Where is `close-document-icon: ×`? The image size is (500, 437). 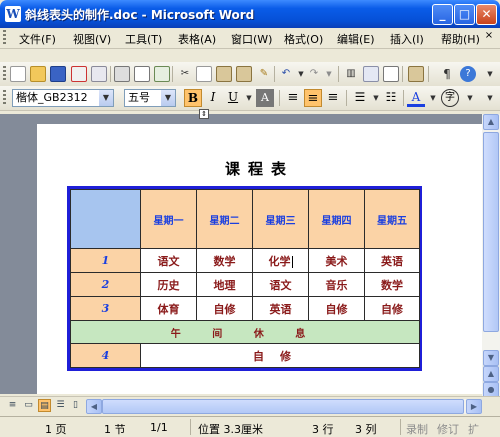
close-document-icon: × is located at coordinates (489, 37).